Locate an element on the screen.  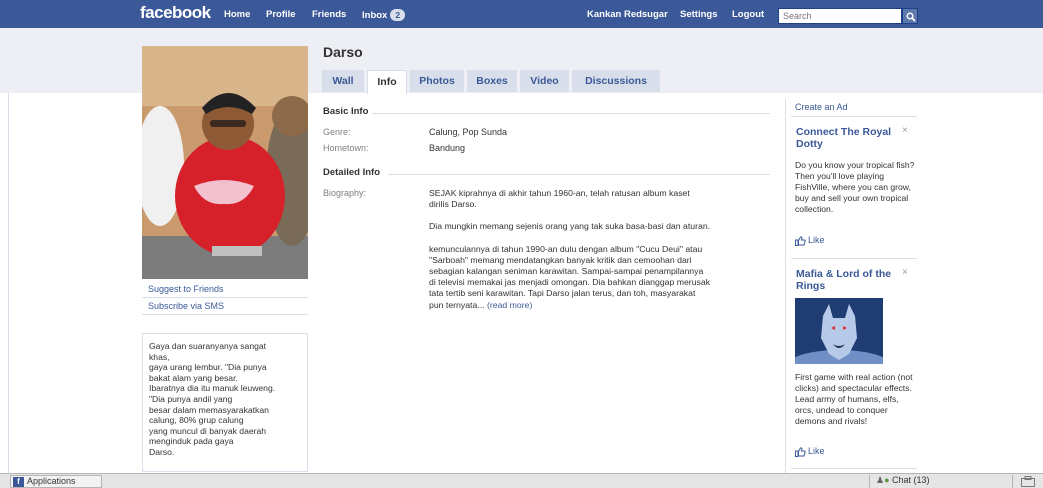
ad2-like-button: Like is located at coordinates (810, 451).